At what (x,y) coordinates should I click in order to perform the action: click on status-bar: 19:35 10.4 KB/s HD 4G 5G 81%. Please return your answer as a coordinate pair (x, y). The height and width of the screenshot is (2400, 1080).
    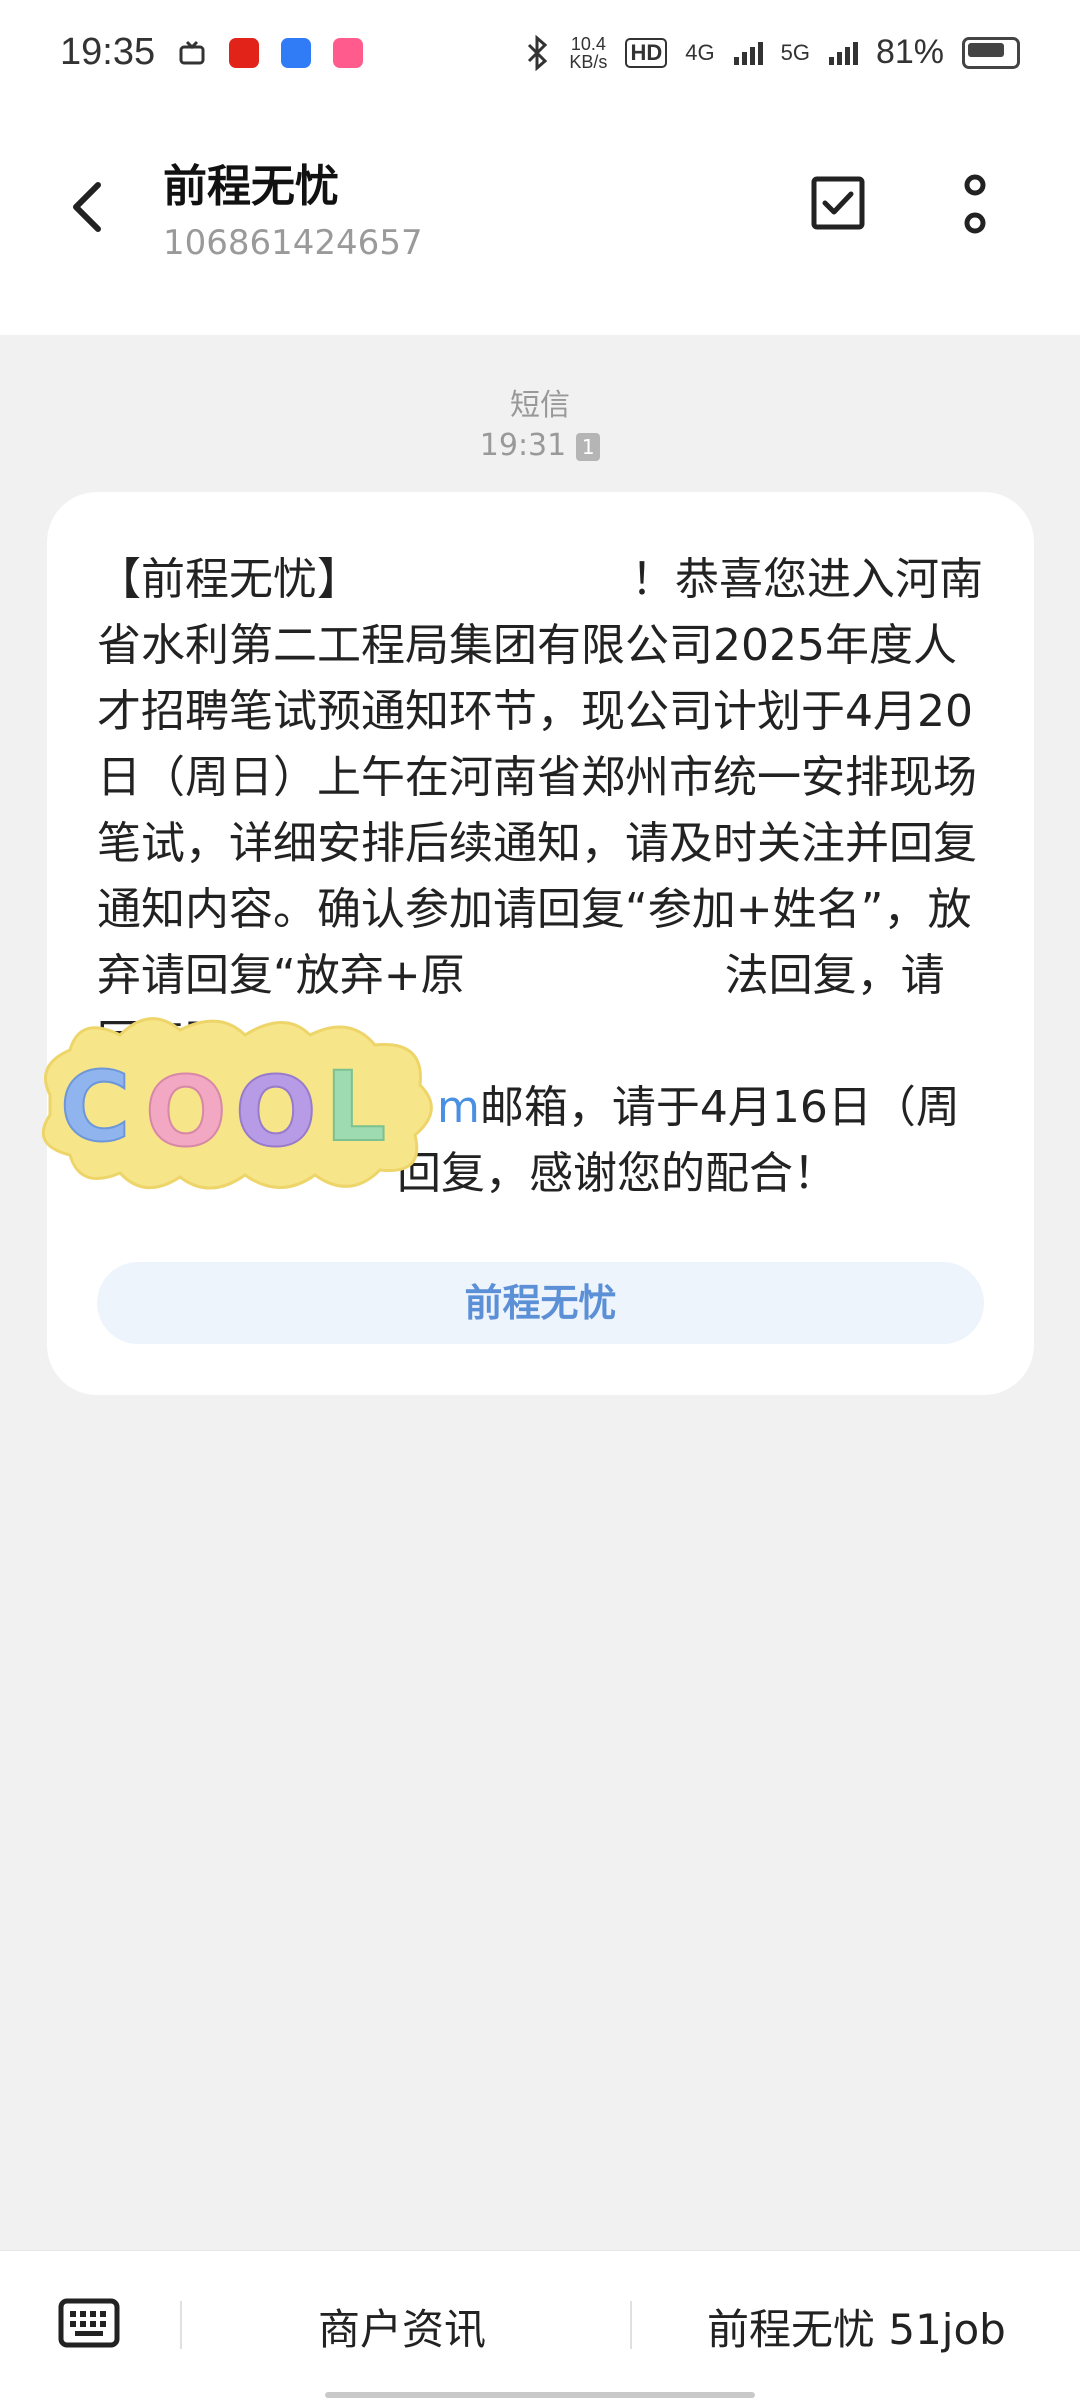
    Looking at the image, I should click on (540, 52).